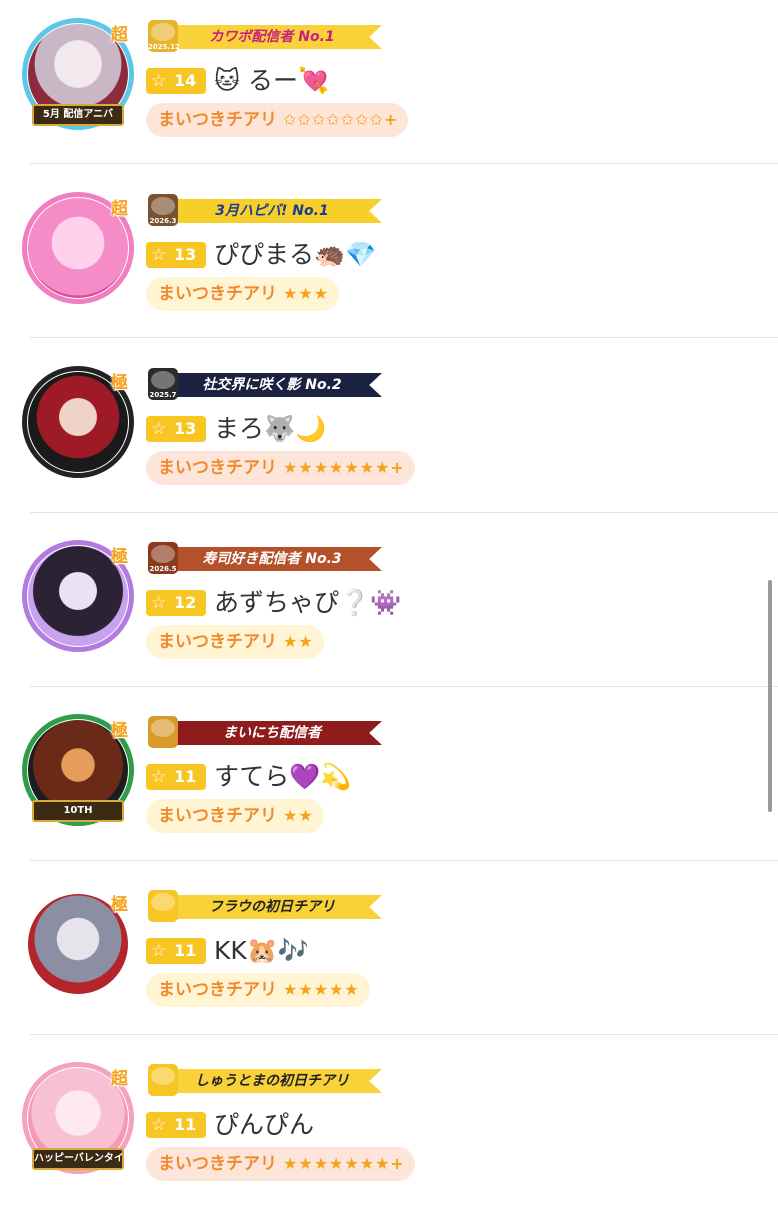  What do you see at coordinates (164, 47) in the screenshot?
I see `banner-date: 2025.12` at bounding box center [164, 47].